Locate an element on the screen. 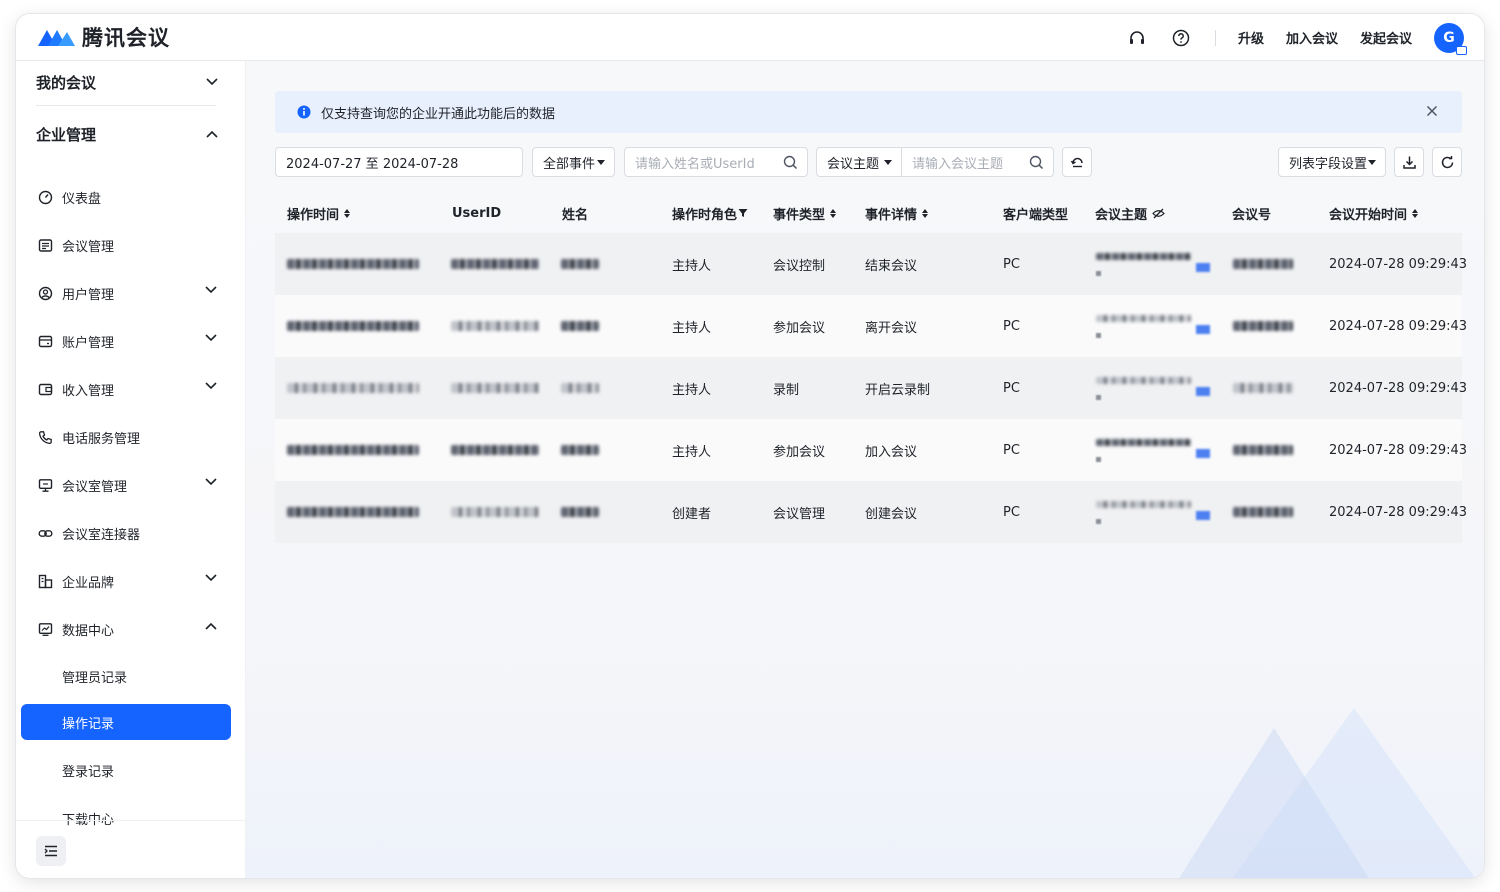  column-header-client-type: 客户端类型 is located at coordinates (1035, 213).